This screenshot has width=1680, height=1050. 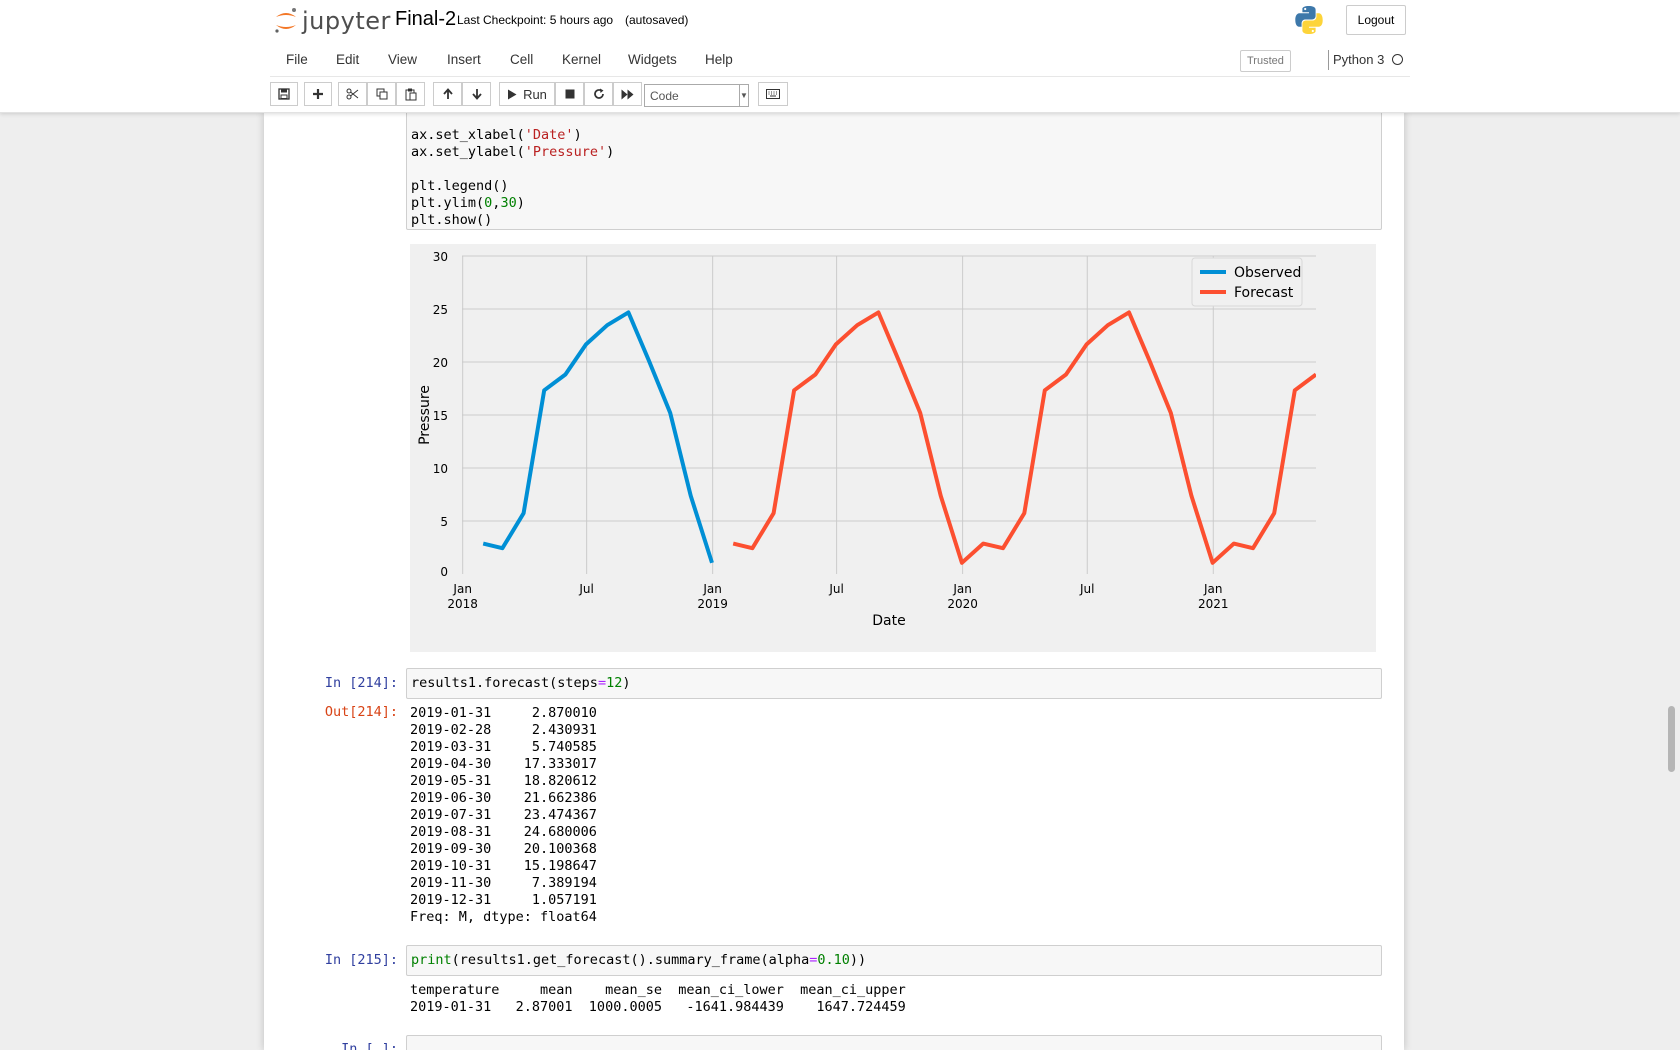 I want to click on output-line: 2019-05-31 18.820612, so click(x=503, y=781).